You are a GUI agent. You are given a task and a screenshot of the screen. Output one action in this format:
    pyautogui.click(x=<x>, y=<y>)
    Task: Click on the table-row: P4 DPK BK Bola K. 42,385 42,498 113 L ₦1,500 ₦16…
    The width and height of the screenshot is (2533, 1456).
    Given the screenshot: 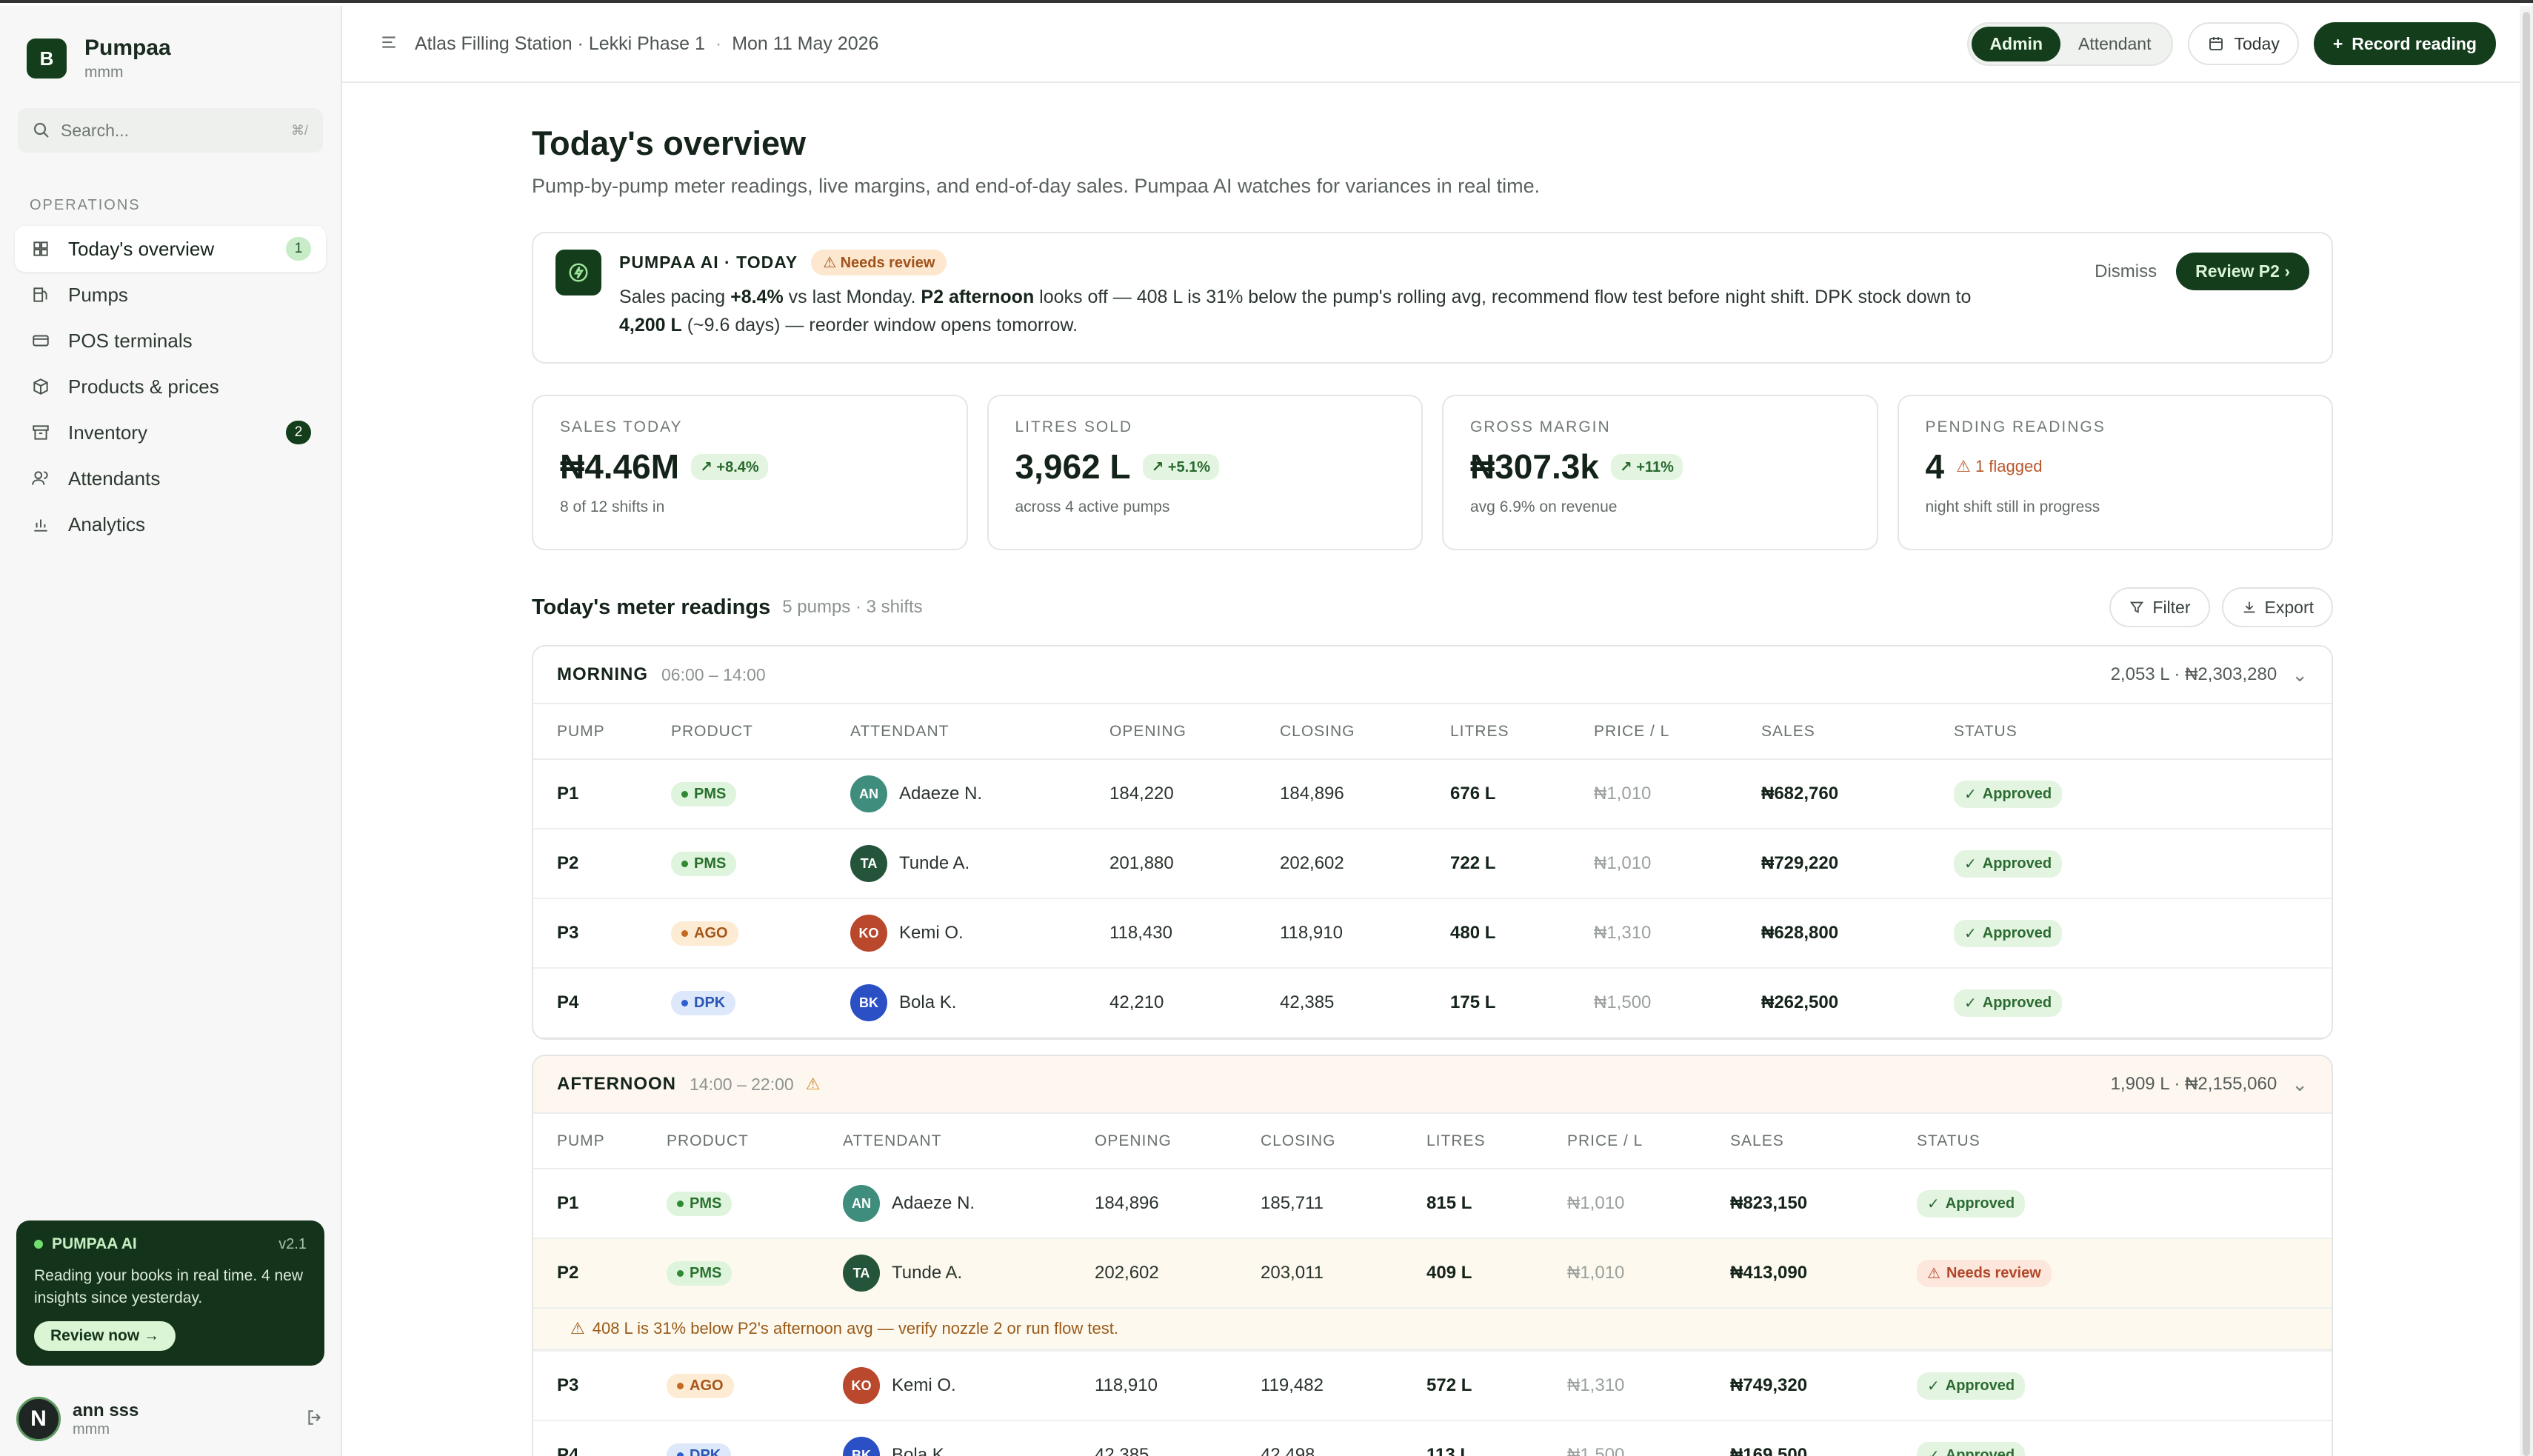 What is the action you would take?
    pyautogui.click(x=1432, y=1438)
    